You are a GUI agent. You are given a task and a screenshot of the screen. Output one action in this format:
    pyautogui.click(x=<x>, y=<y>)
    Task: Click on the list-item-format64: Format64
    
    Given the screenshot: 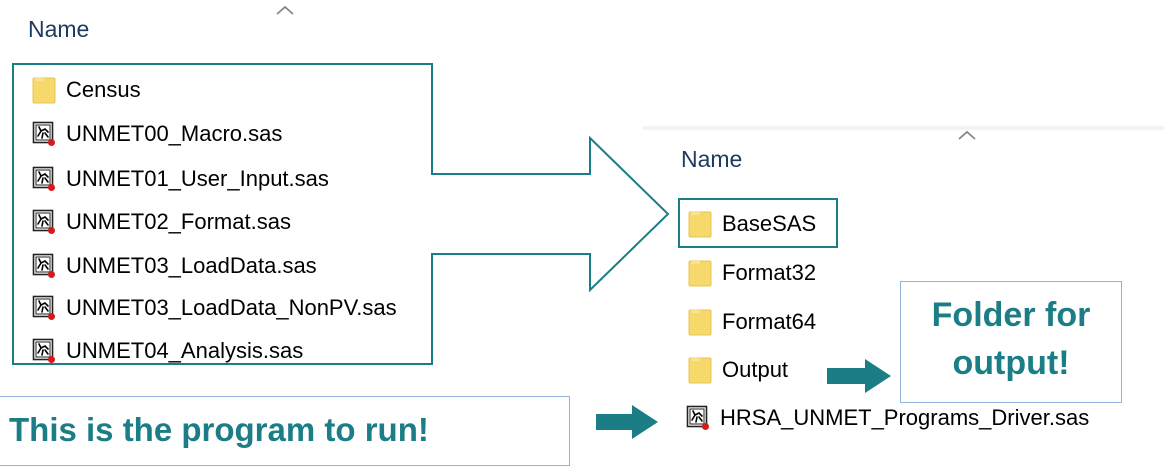 What is the action you would take?
    pyautogui.click(x=752, y=322)
    